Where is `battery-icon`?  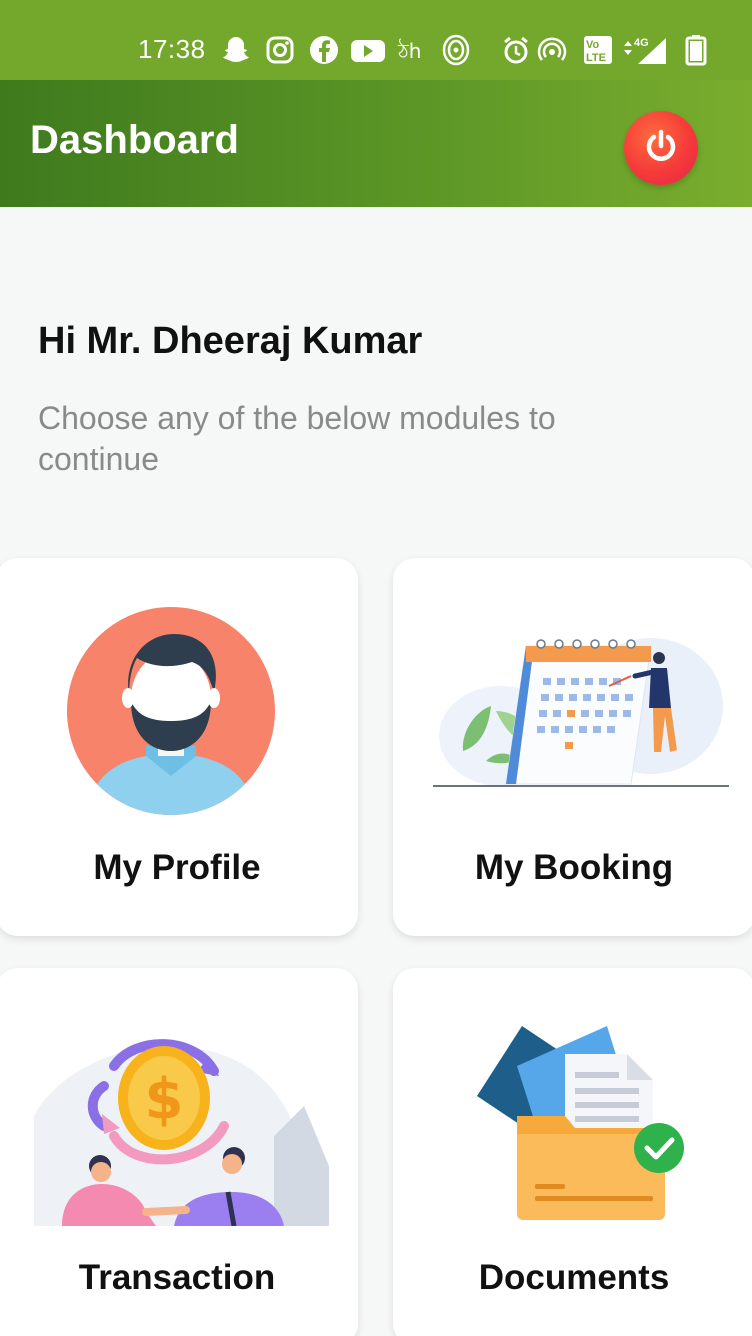
battery-icon is located at coordinates (696, 50).